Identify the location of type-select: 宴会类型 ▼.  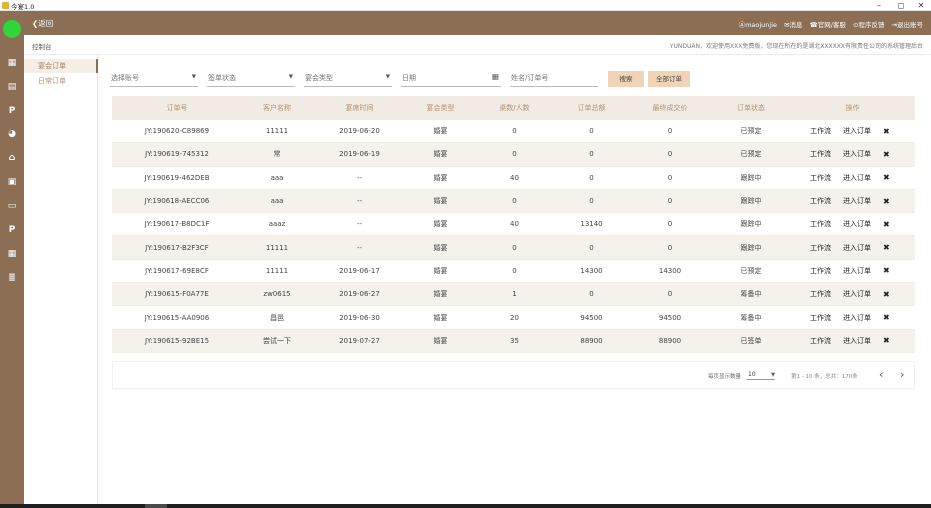
(348, 78).